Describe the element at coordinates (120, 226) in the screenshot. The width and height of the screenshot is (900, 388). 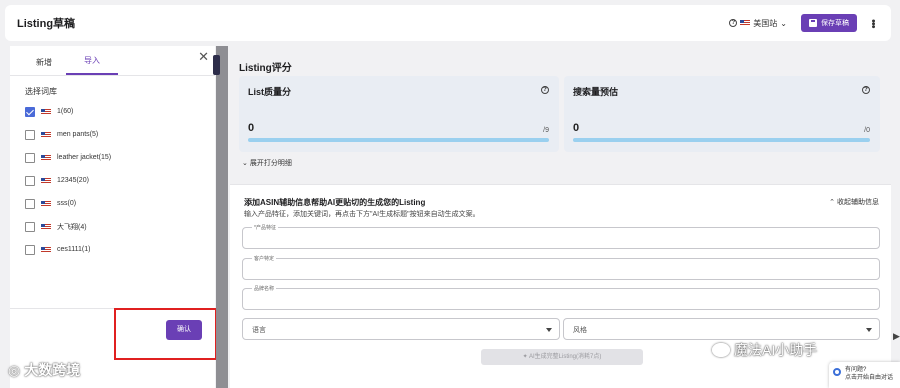
I see `library-item: 大飞翔(4)` at that location.